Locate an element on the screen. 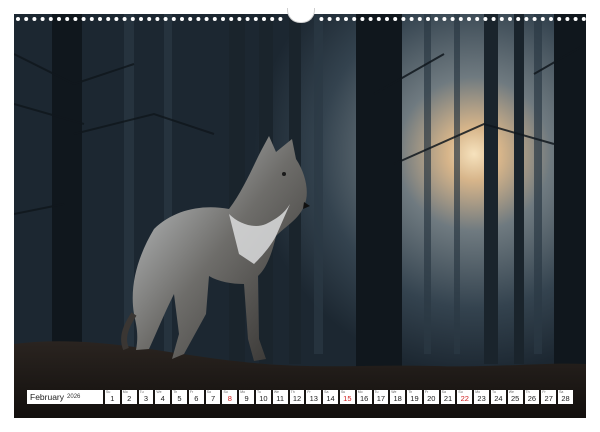 This screenshot has height=432, width=600. calendar-day: Sa 7 is located at coordinates (213, 397).